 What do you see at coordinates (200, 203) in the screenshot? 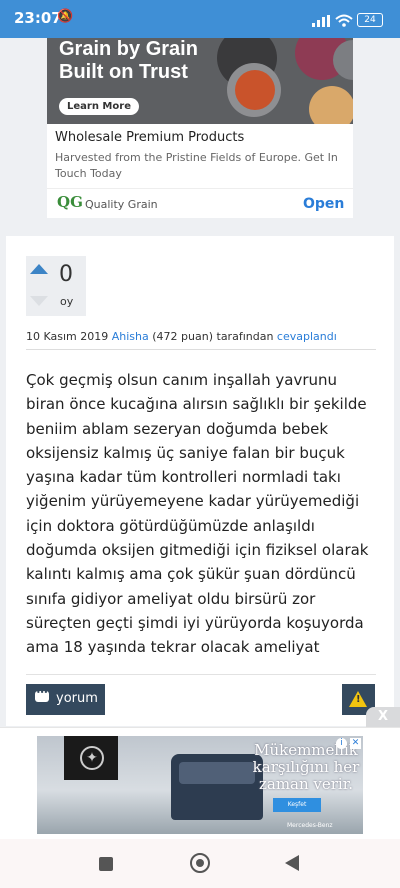
I see `ad-footer: QG Quality Grain Open` at bounding box center [200, 203].